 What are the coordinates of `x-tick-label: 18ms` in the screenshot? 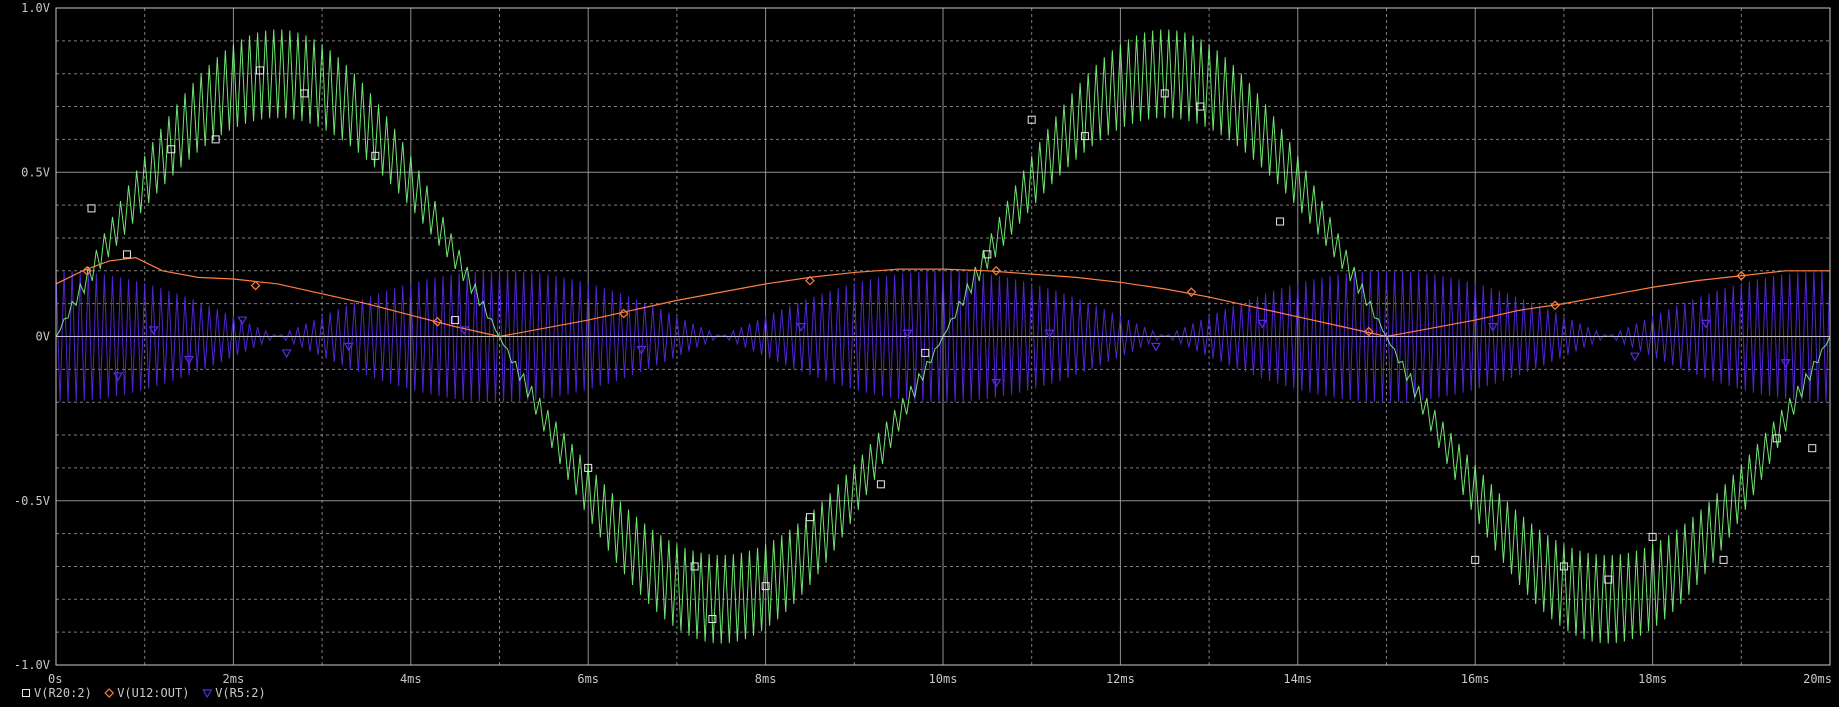 It's located at (1652, 679).